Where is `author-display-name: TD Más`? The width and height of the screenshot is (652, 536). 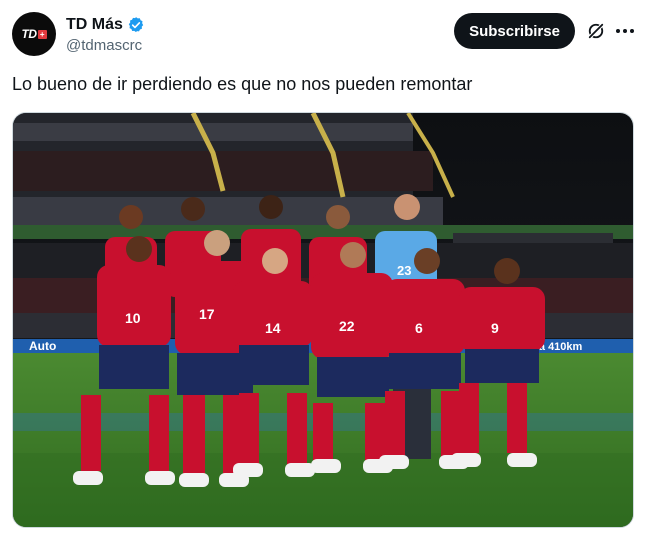 author-display-name: TD Más is located at coordinates (94, 25).